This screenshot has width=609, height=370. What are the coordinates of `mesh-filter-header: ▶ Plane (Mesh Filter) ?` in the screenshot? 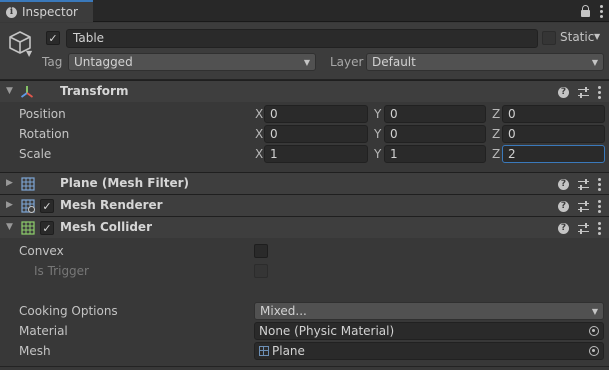 It's located at (304, 183).